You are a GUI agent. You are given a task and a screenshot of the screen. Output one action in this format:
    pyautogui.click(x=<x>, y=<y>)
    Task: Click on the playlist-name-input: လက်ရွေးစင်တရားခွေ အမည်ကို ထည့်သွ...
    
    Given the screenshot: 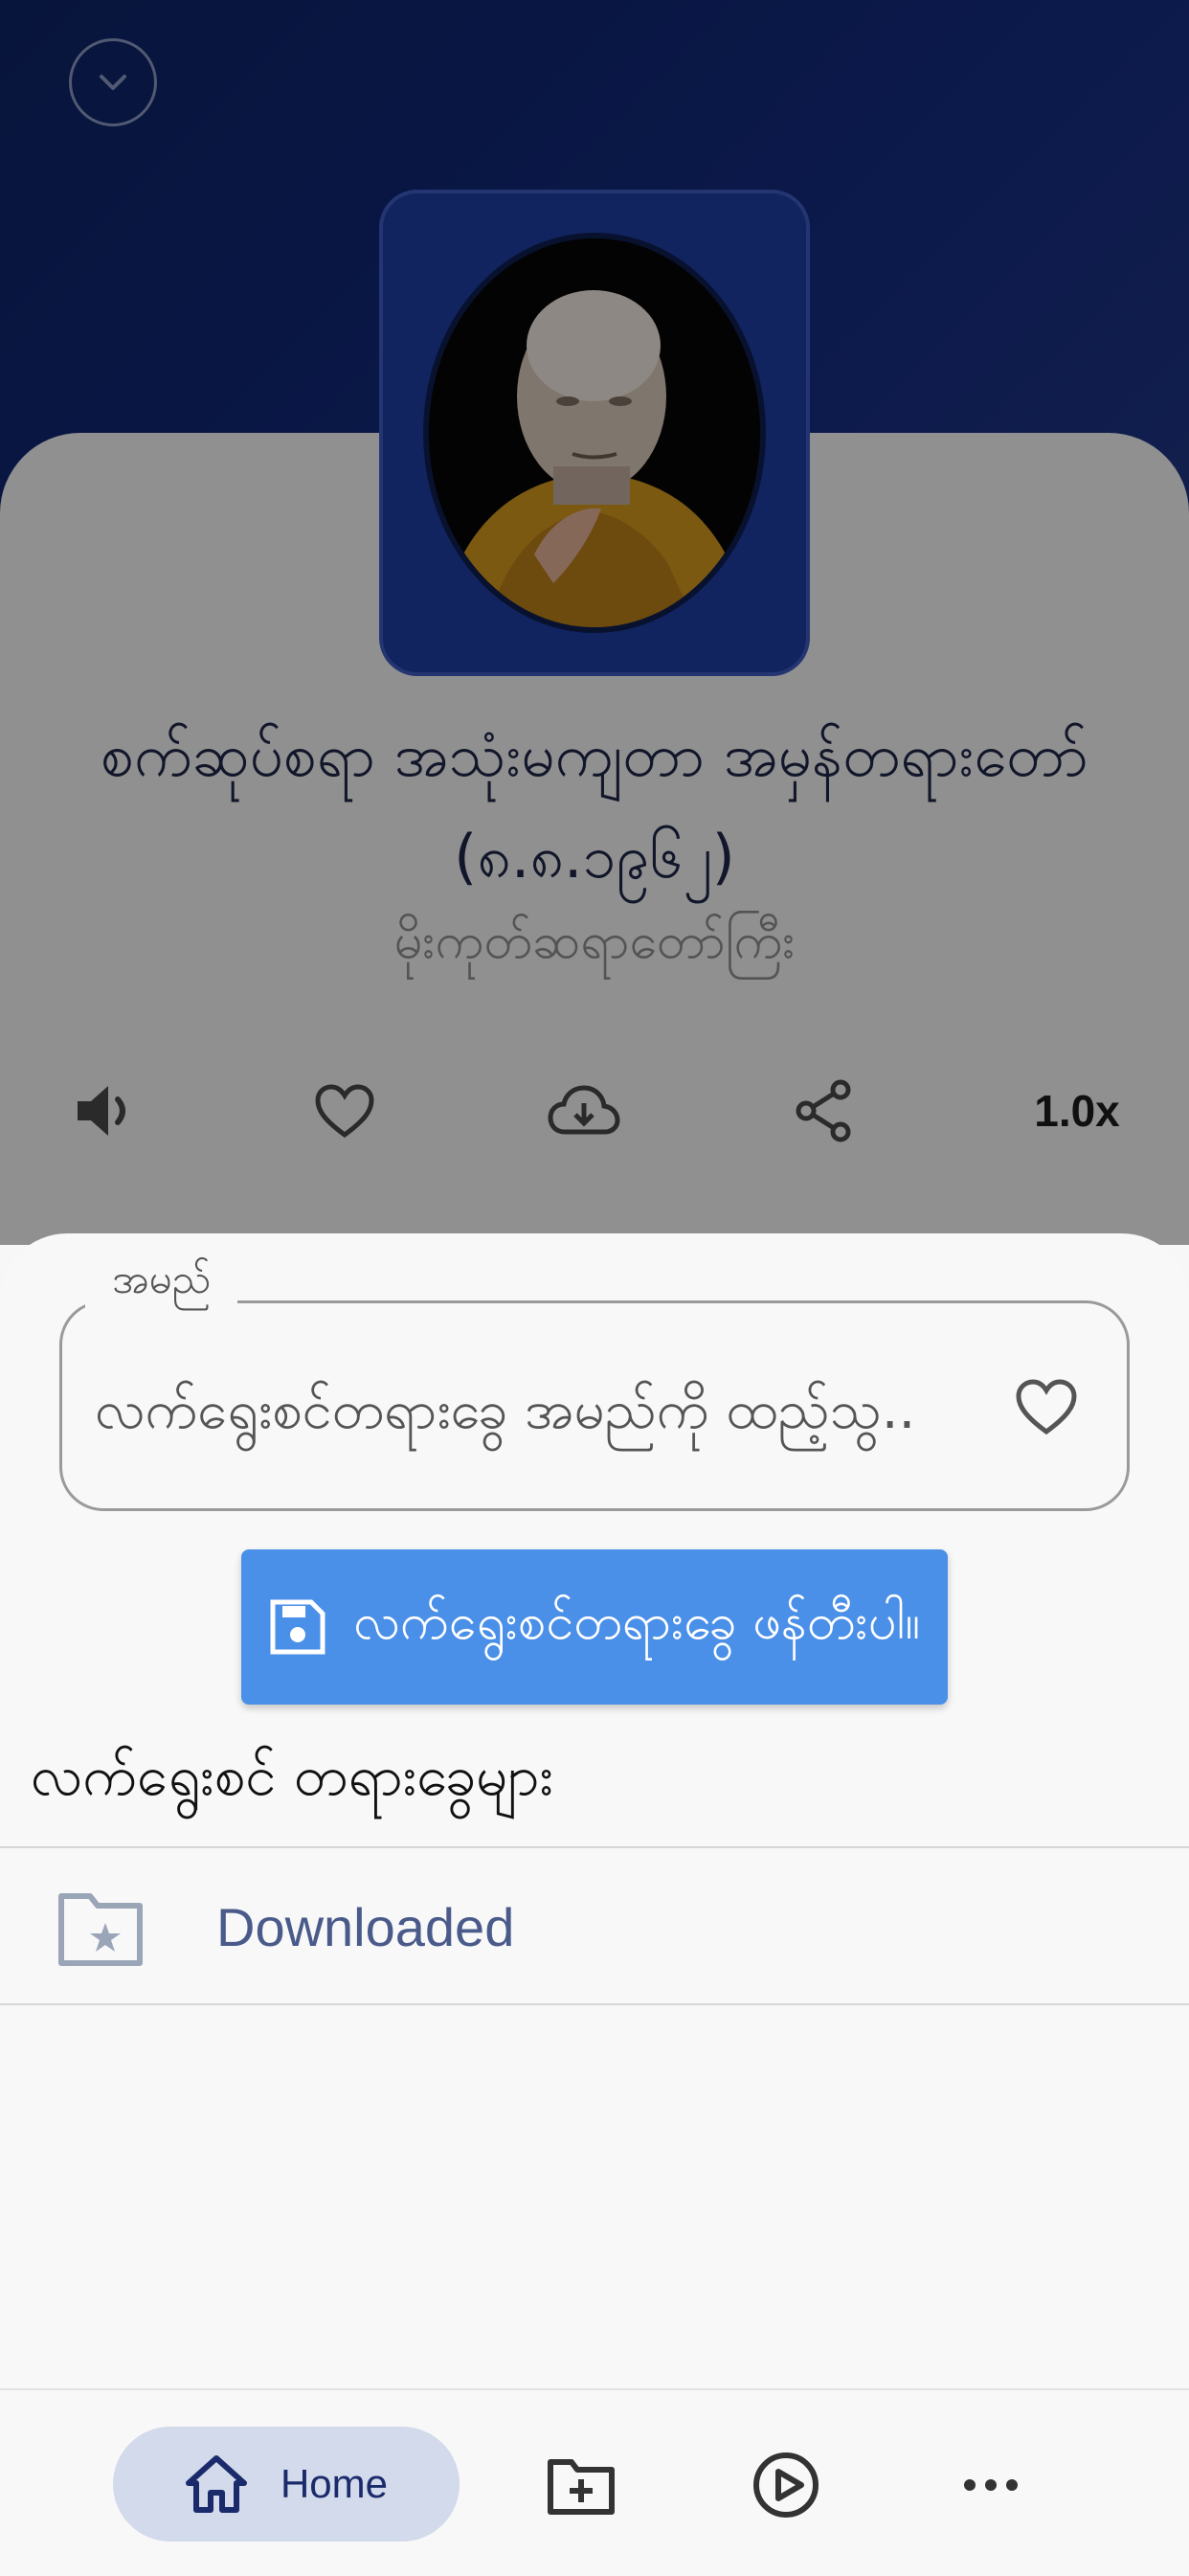 What is the action you would take?
    pyautogui.click(x=506, y=1415)
    